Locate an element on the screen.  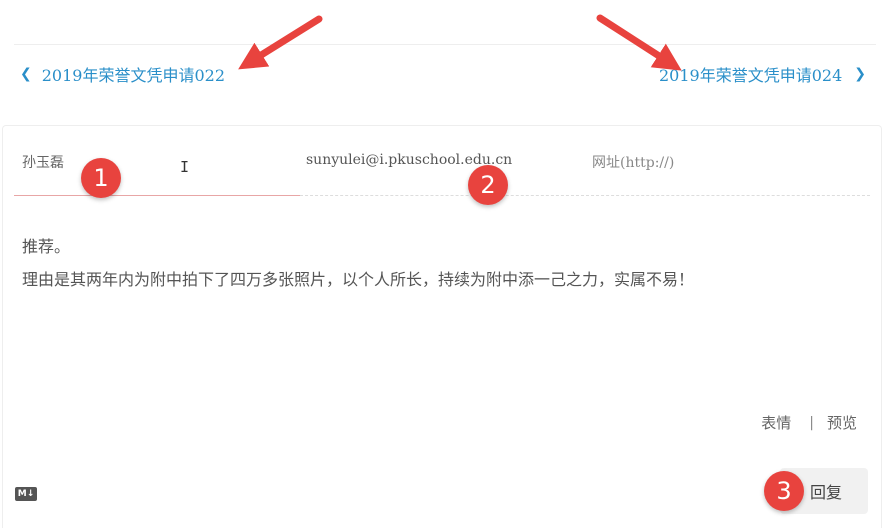
markdown-icon: M↓ is located at coordinates (26, 494).